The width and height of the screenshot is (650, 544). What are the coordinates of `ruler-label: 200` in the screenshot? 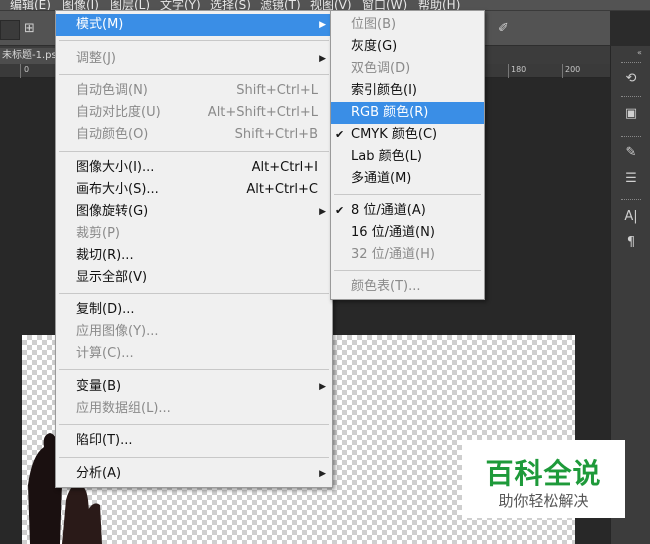 It's located at (573, 69).